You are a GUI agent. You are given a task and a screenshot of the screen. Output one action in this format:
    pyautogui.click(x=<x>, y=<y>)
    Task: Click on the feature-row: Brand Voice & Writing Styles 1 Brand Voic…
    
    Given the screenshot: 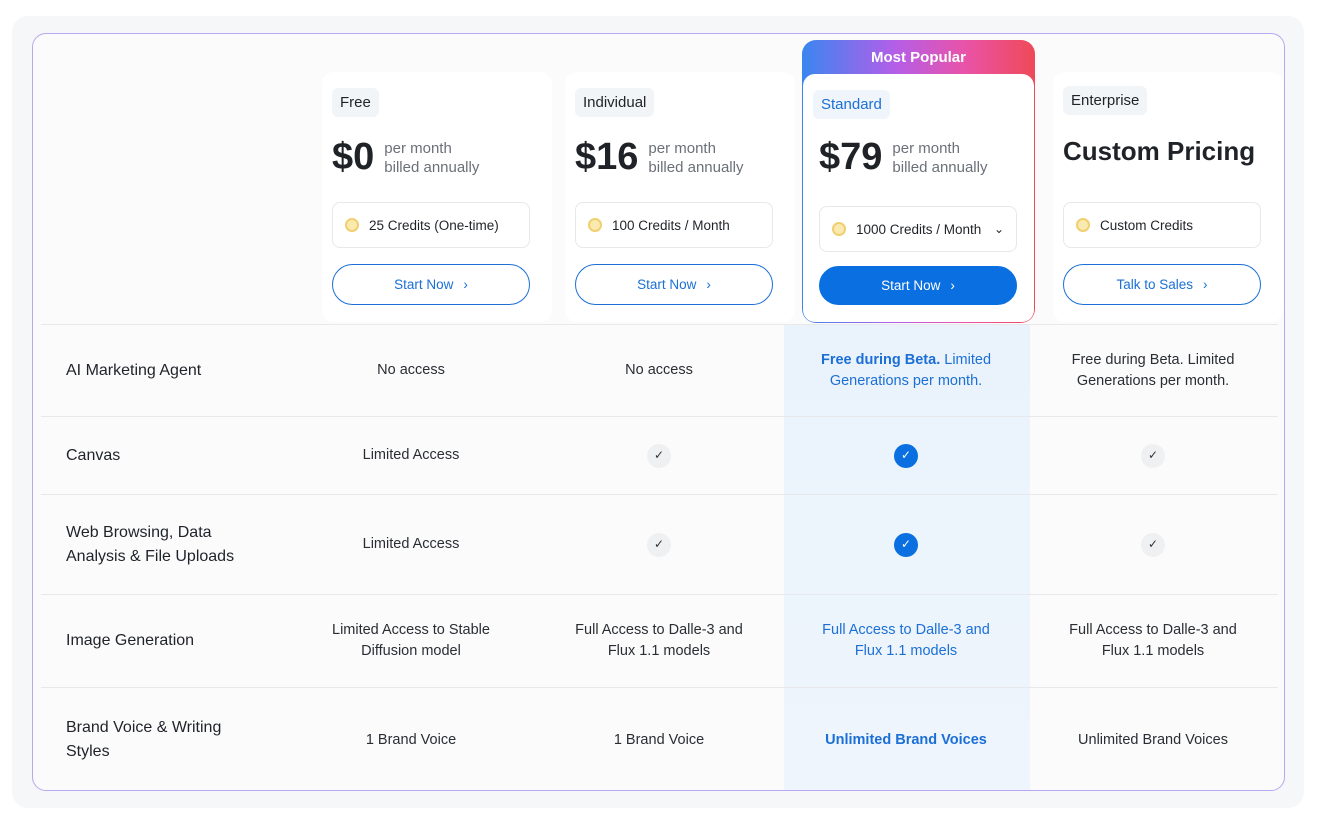 What is the action you would take?
    pyautogui.click(x=659, y=738)
    